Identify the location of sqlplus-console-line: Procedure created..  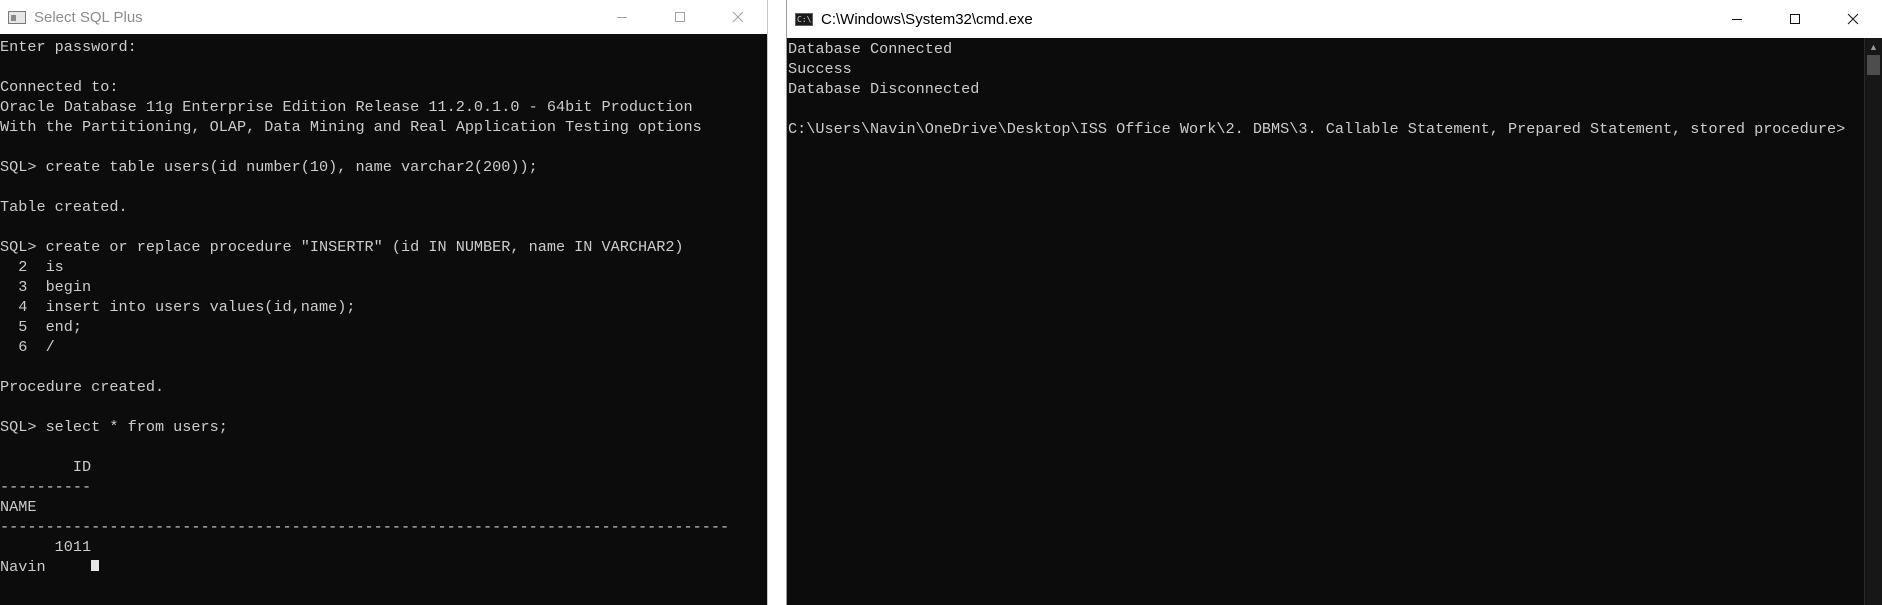
(82, 387).